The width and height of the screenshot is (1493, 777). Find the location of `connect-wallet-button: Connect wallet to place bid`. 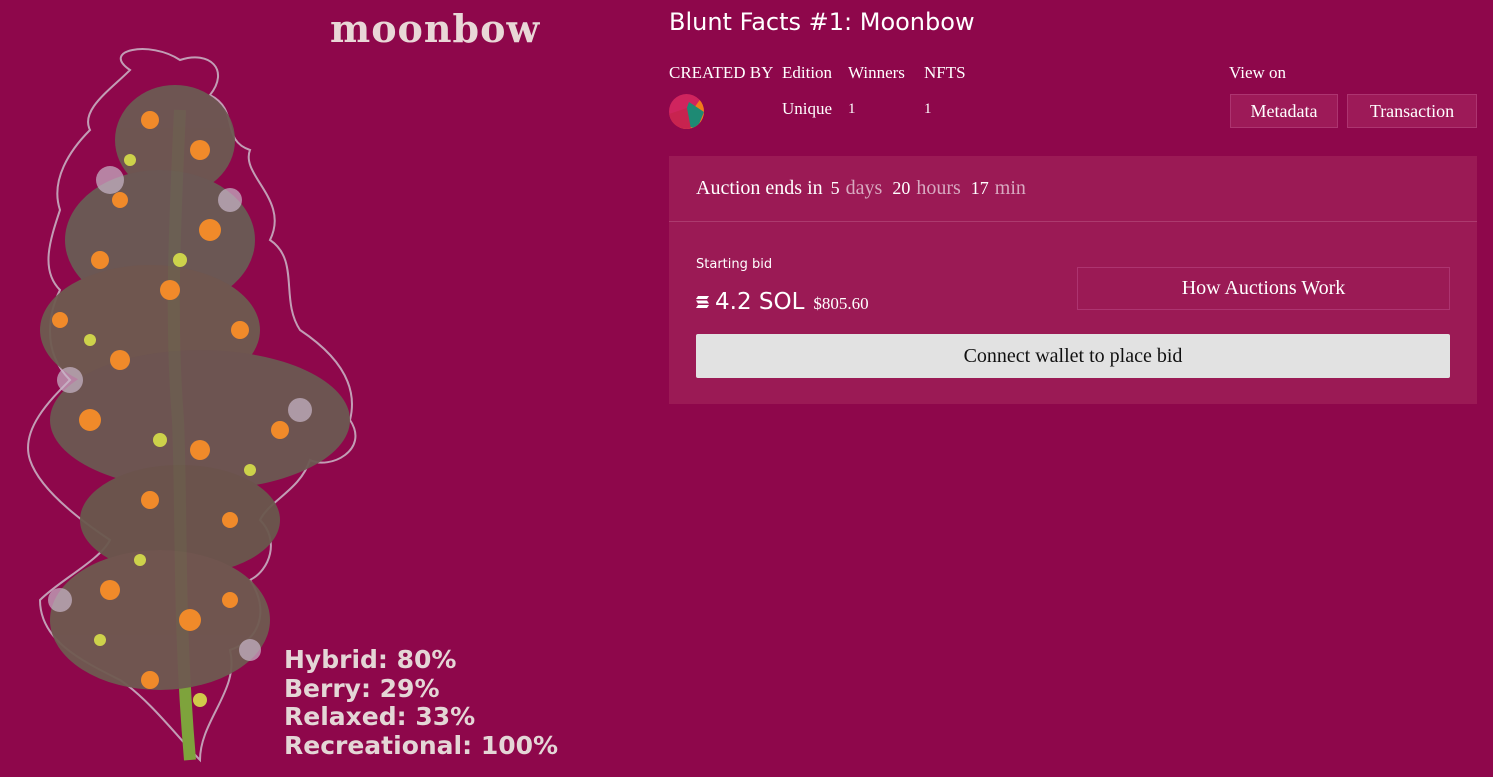

connect-wallet-button: Connect wallet to place bid is located at coordinates (1073, 356).